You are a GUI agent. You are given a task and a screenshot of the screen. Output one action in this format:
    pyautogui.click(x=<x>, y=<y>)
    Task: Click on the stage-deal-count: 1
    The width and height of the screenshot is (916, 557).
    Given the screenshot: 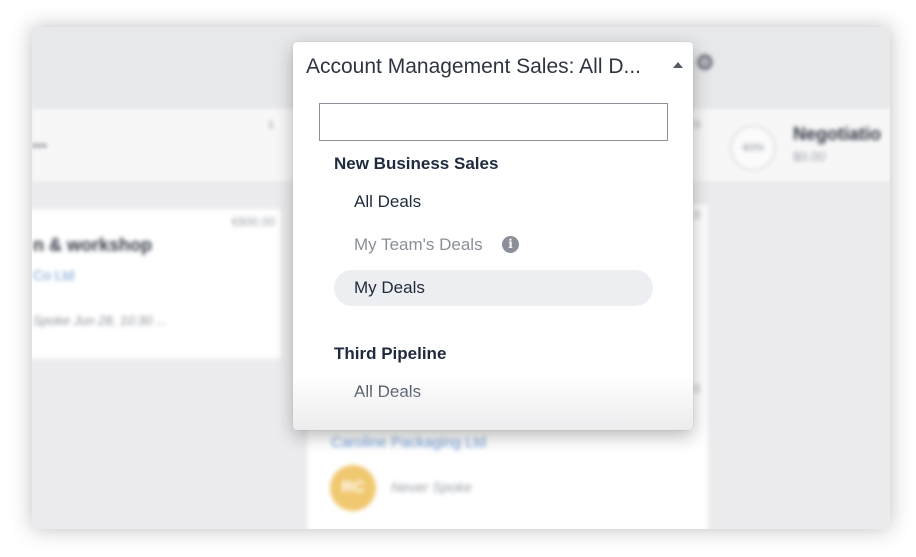 What is the action you would take?
    pyautogui.click(x=271, y=125)
    